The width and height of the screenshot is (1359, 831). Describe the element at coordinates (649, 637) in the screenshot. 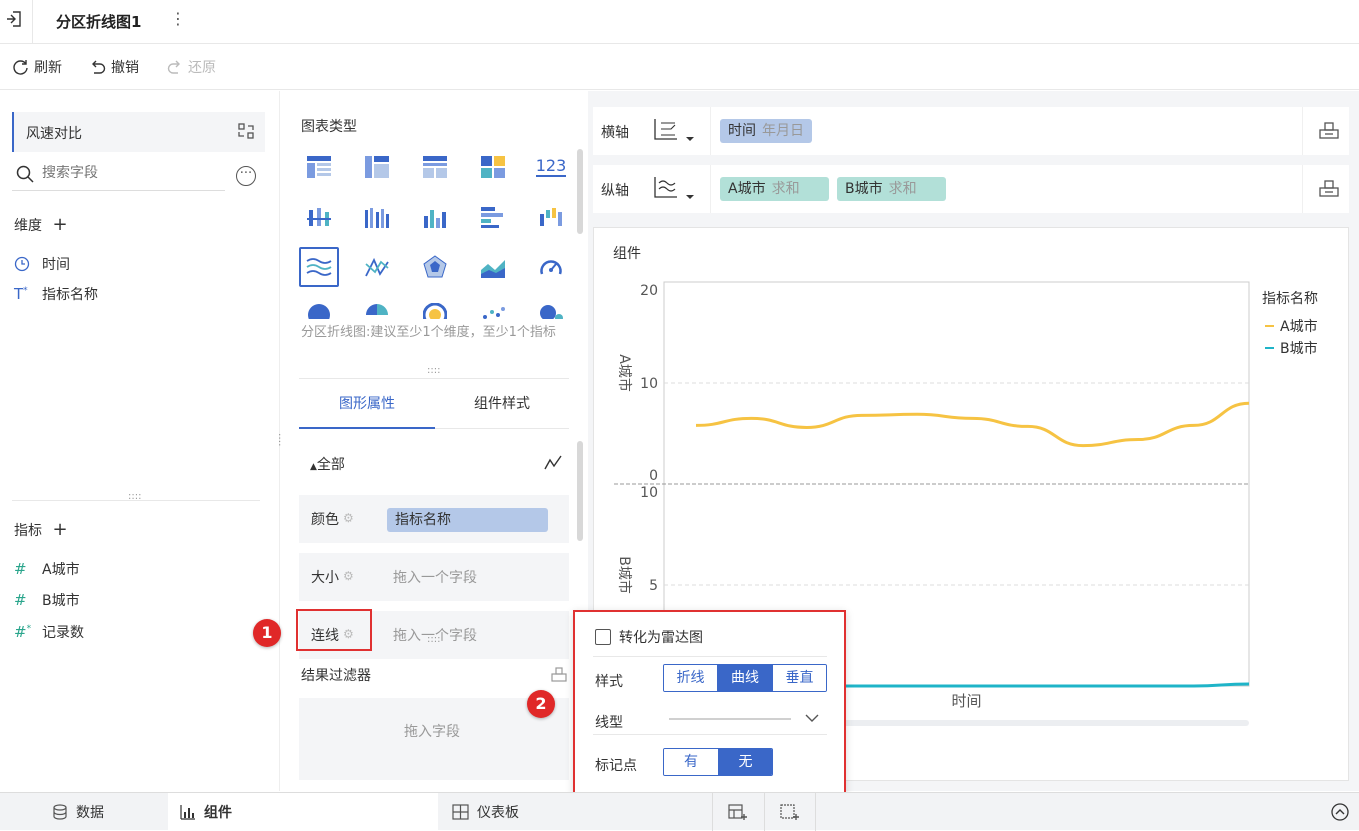

I see `radar-option: 转化为雷达图` at that location.